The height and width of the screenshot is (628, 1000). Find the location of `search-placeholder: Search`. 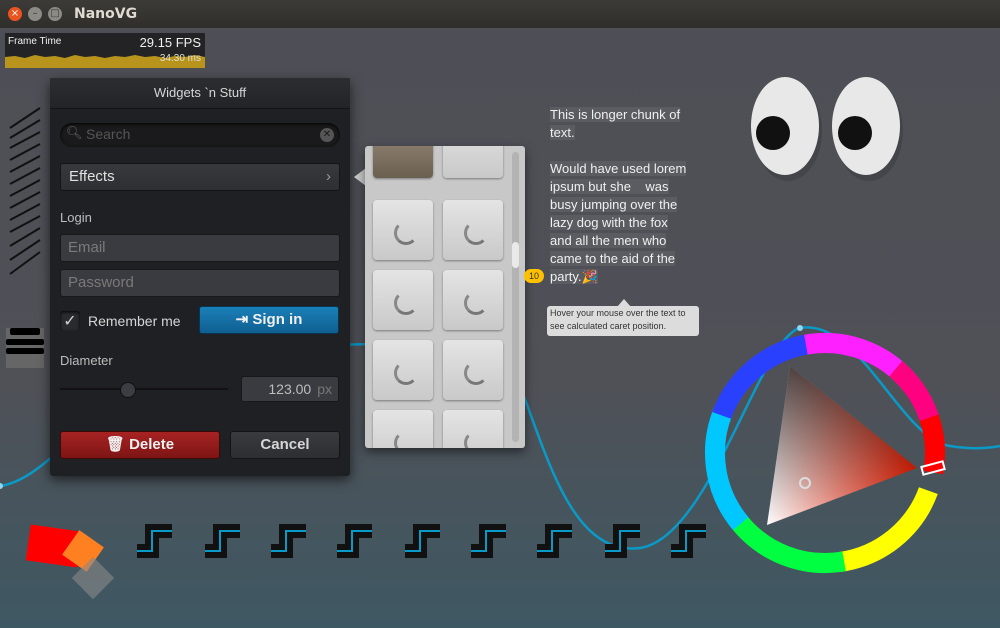

search-placeholder: Search is located at coordinates (108, 134).